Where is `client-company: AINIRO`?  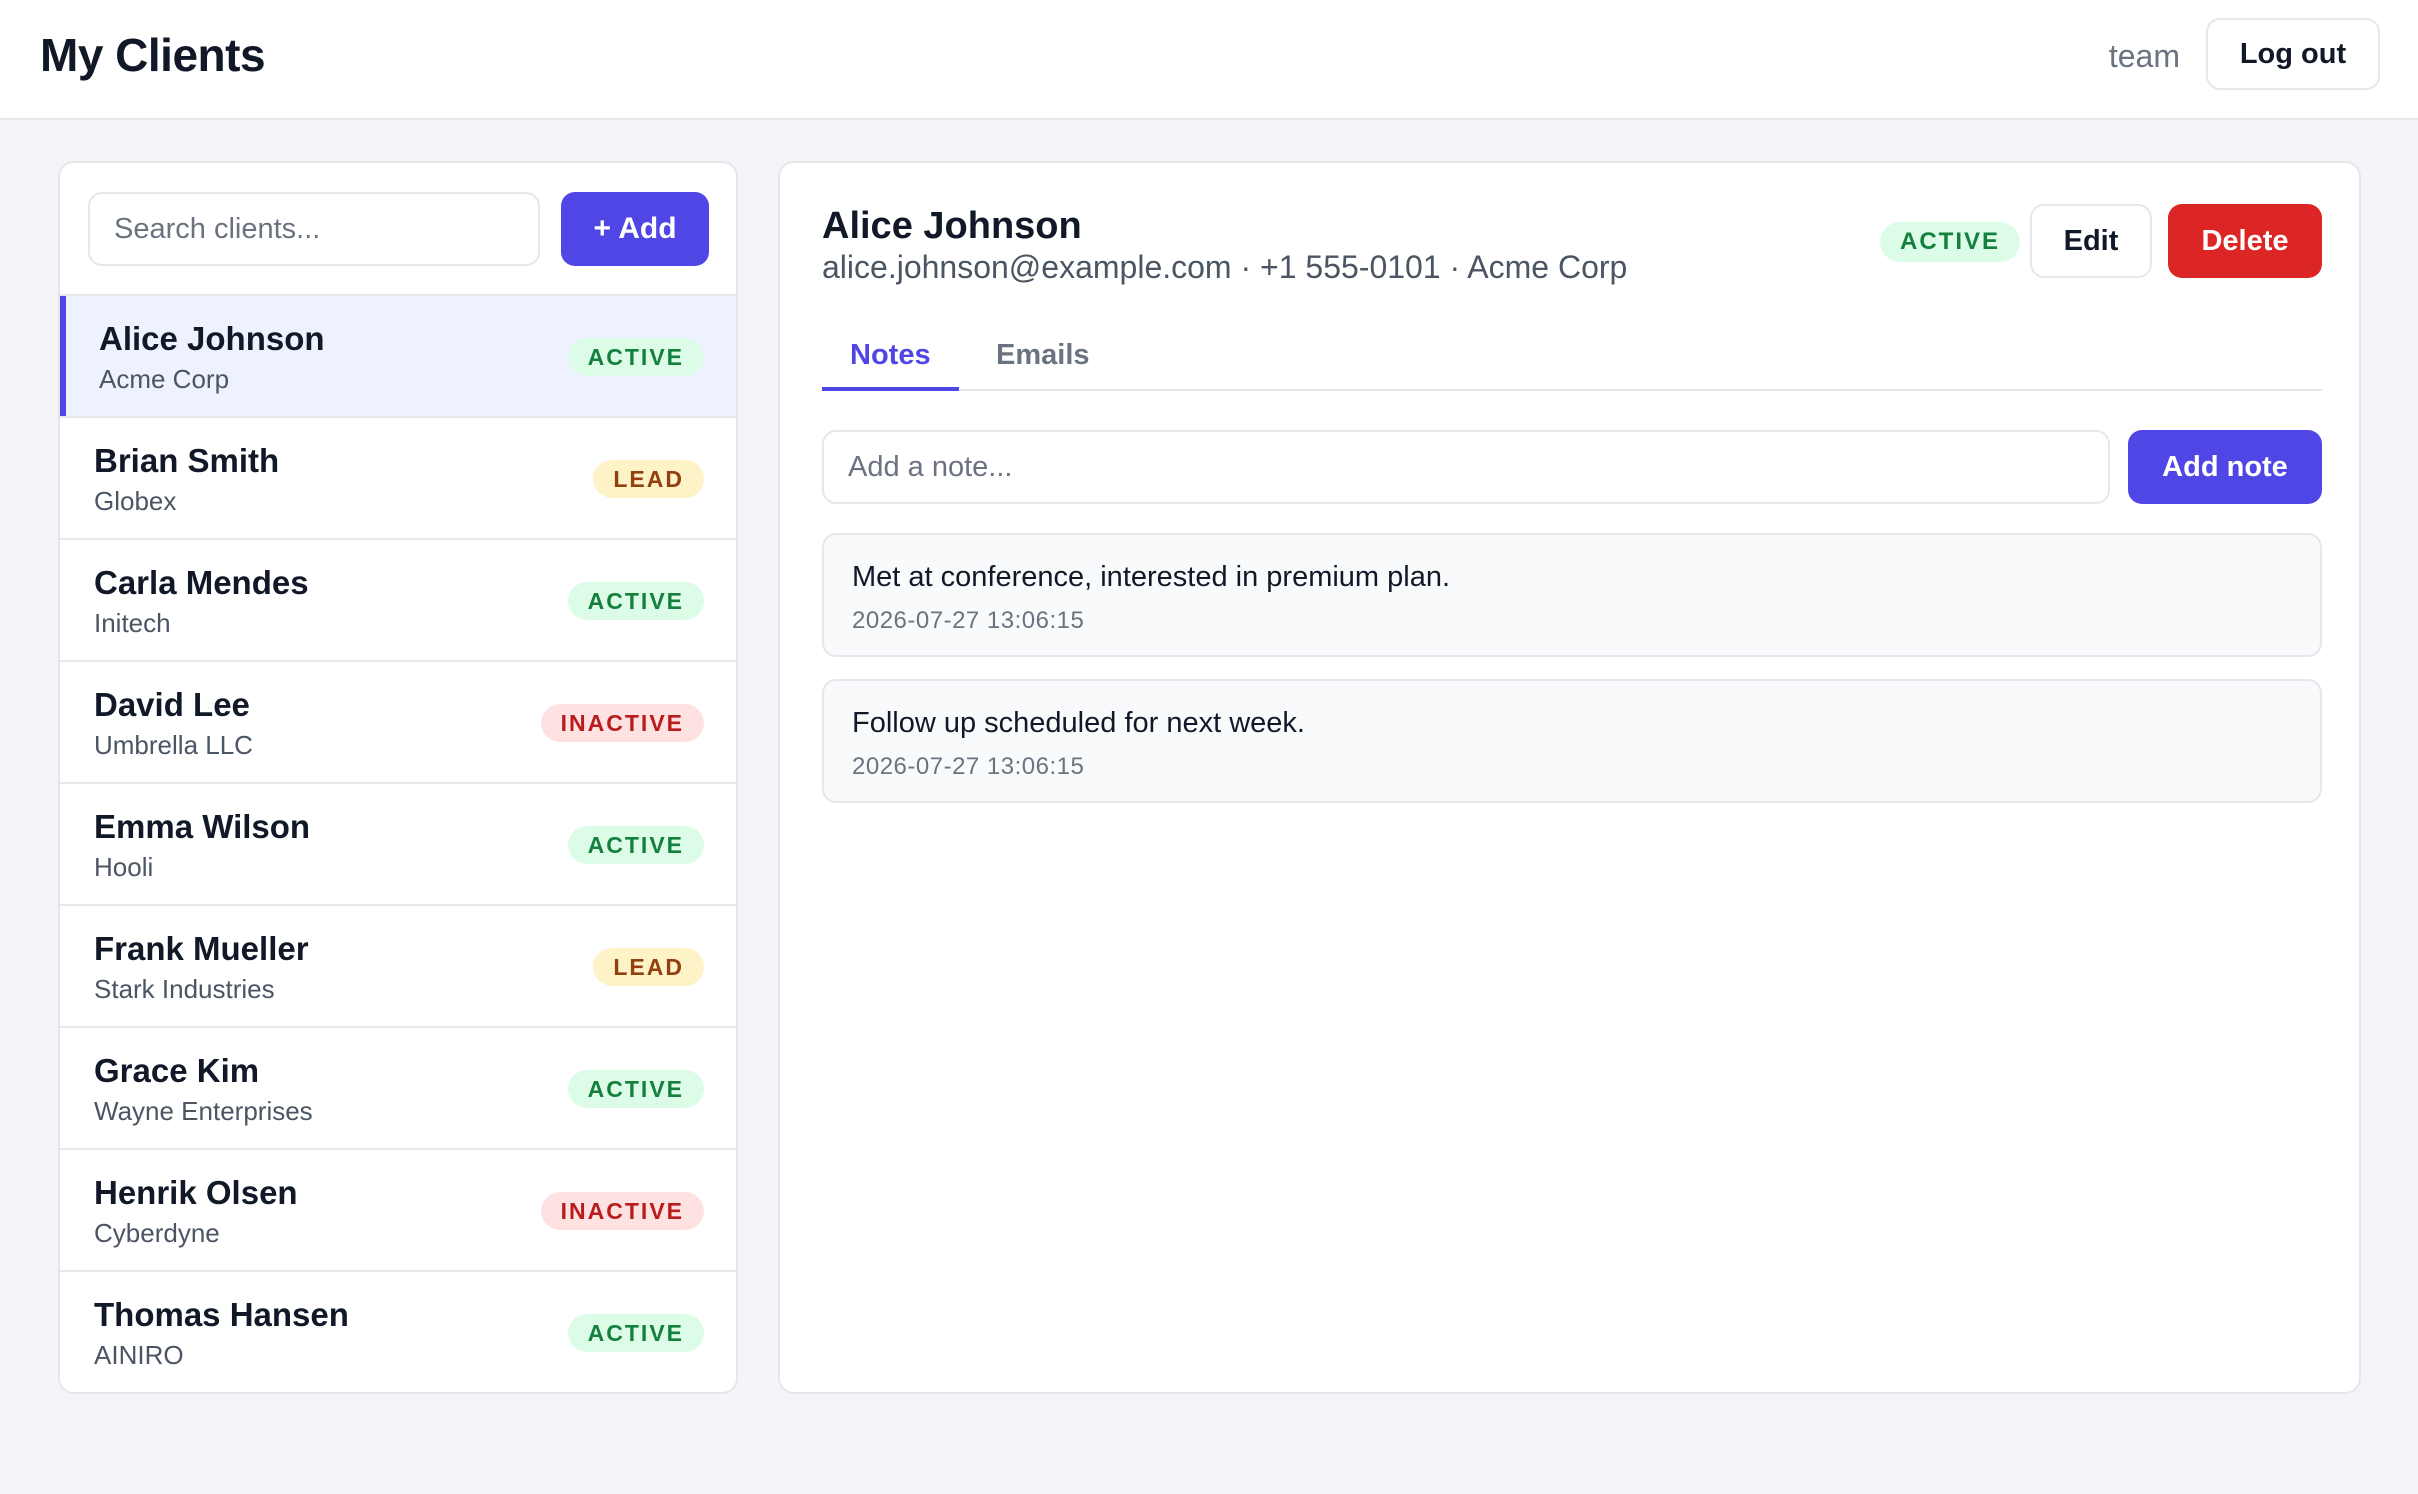
client-company: AINIRO is located at coordinates (139, 1355).